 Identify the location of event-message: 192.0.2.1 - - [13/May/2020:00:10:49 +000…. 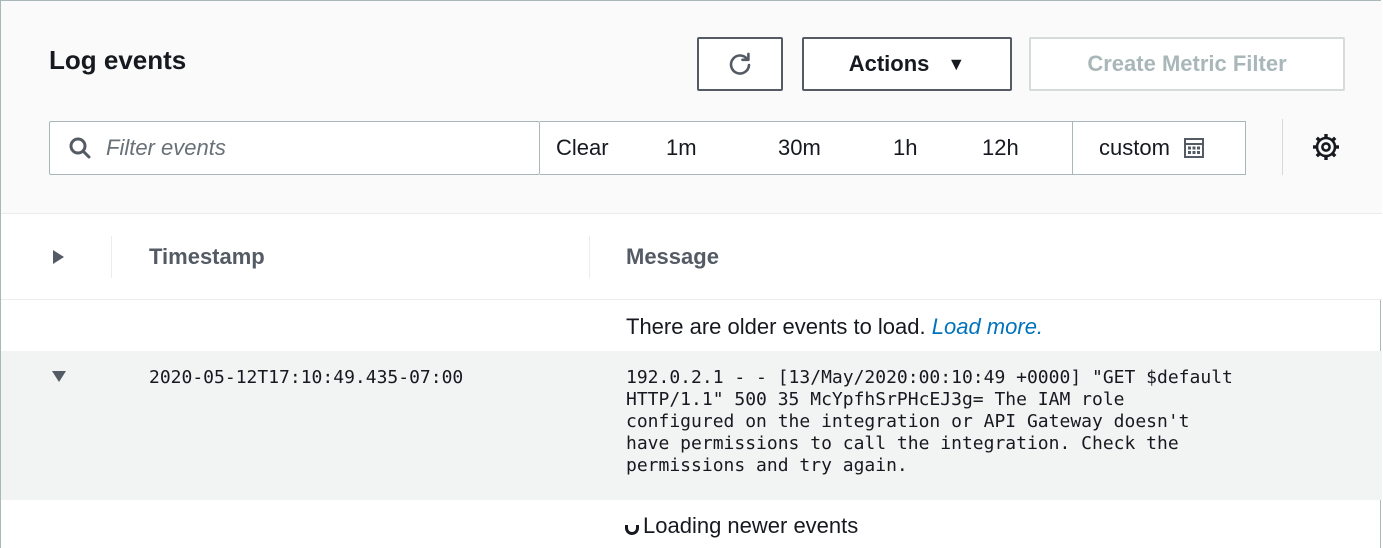
(929, 421).